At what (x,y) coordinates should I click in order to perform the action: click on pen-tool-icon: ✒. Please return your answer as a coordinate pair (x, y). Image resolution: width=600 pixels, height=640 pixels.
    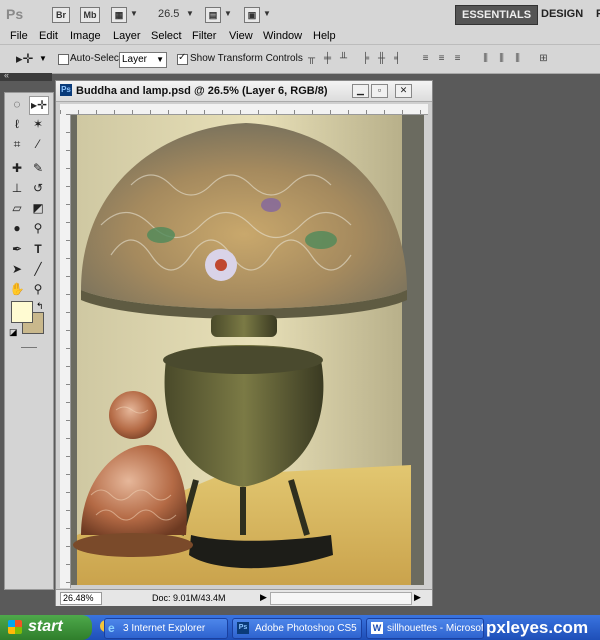
    Looking at the image, I should click on (17, 249).